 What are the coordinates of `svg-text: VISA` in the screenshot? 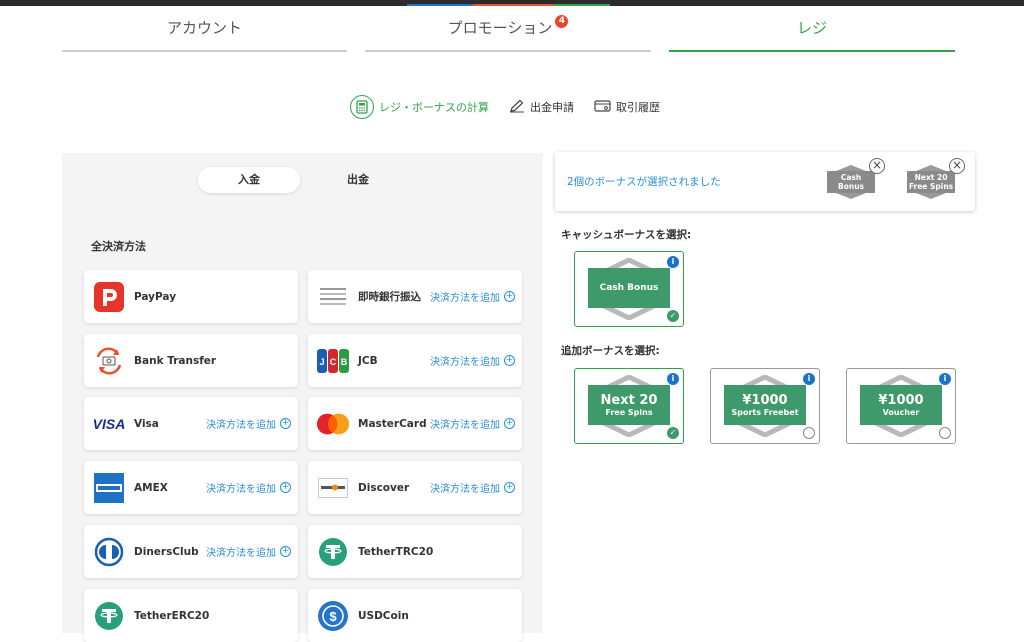 It's located at (109, 424).